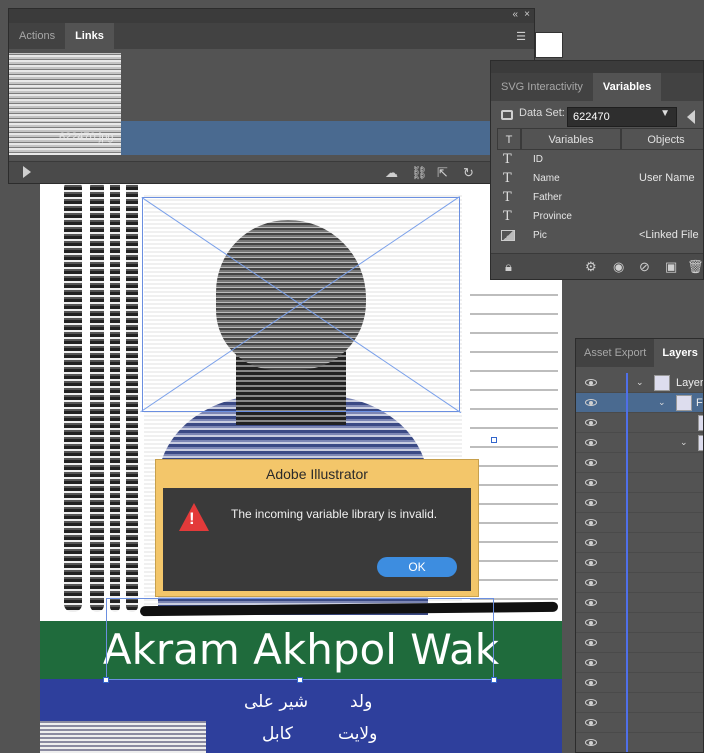  What do you see at coordinates (622, 117) in the screenshot?
I see `dataset-select: 622470 ▼` at bounding box center [622, 117].